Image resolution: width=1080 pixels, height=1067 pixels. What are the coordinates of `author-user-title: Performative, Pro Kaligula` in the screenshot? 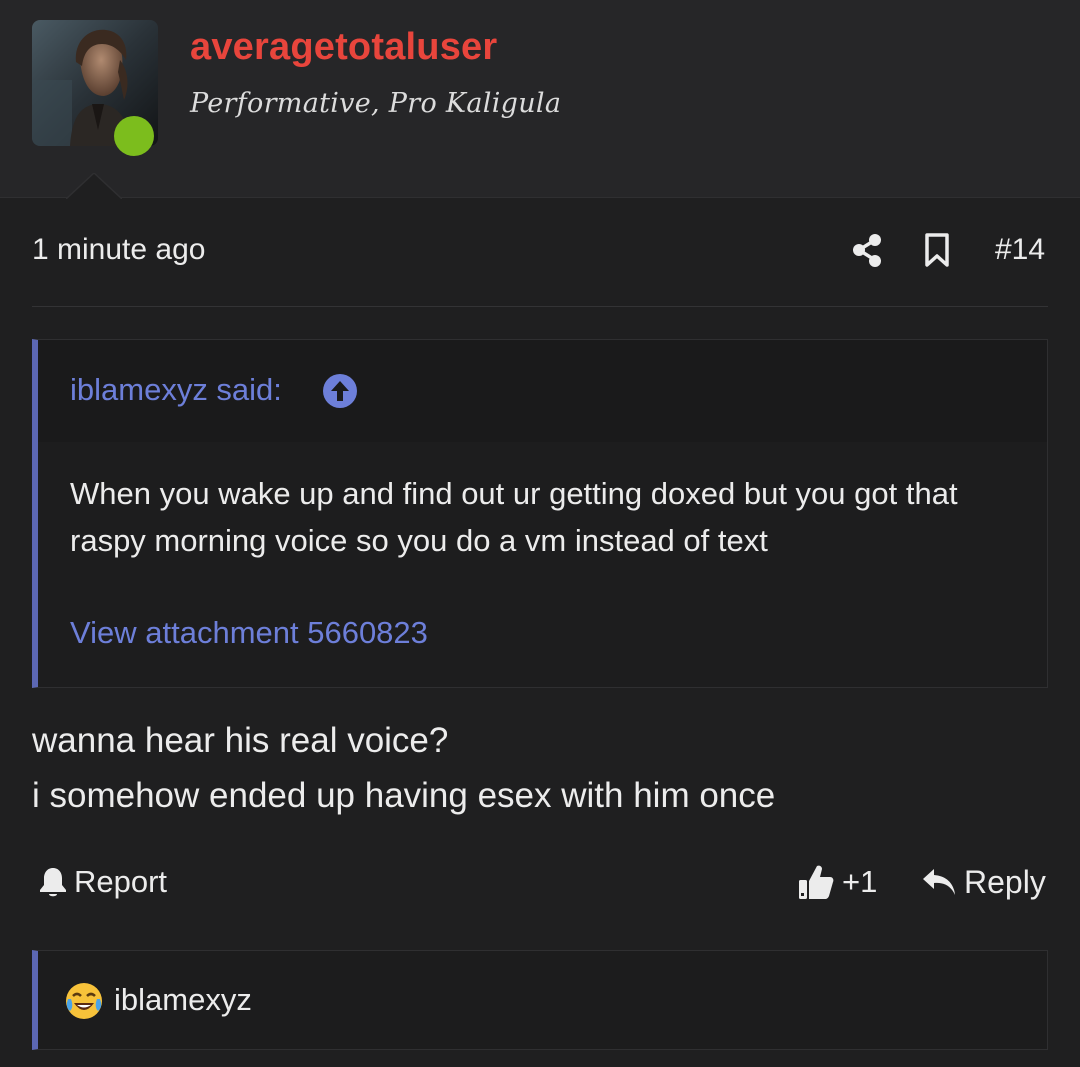 It's located at (376, 103).